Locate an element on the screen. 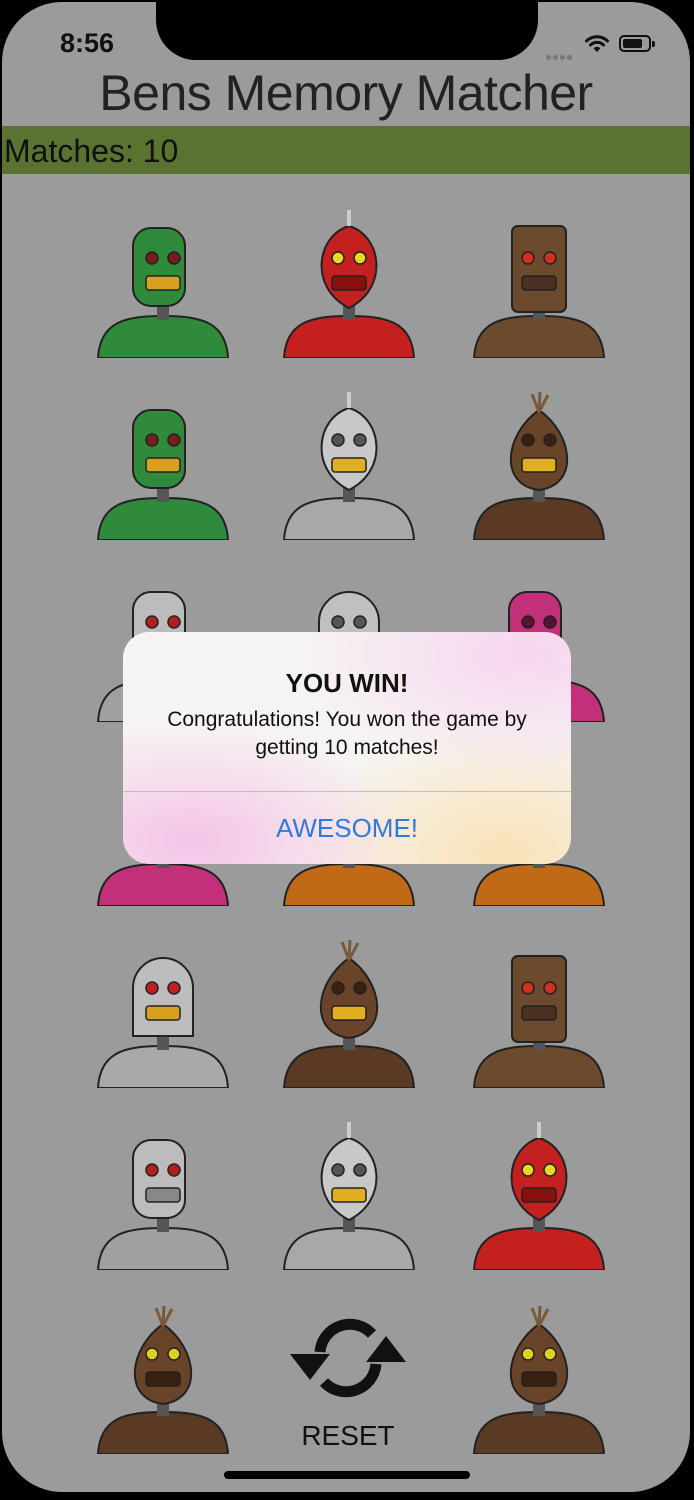  matches-counter: Matches: 10 is located at coordinates (91, 151).